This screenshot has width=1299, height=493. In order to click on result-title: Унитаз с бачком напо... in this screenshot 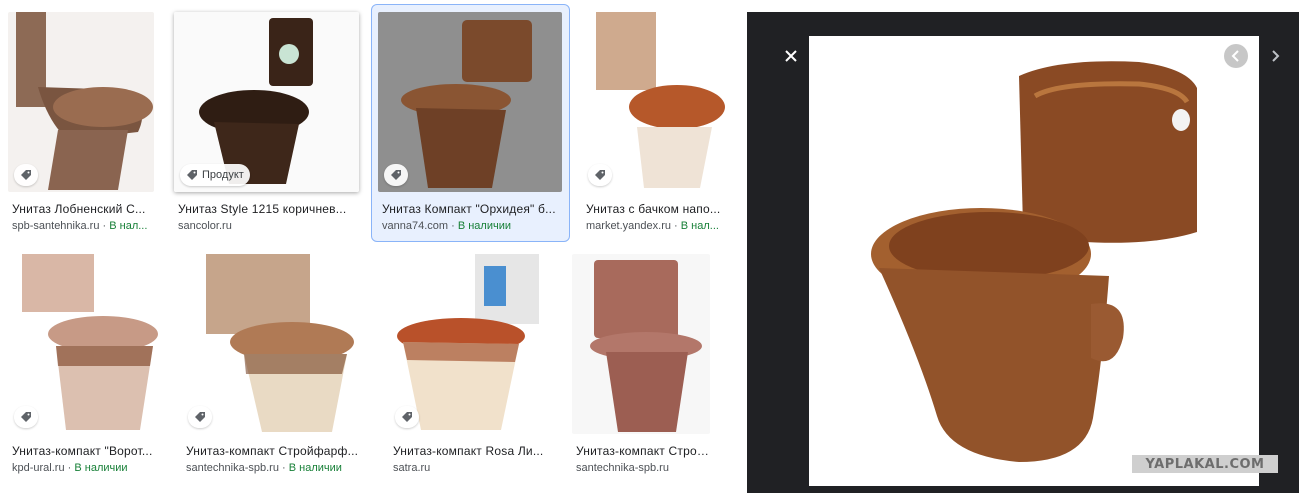, I will do `click(656, 209)`.